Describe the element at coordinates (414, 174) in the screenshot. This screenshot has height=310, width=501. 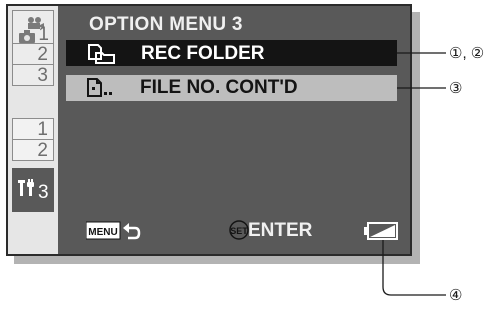
I see `callout-lines` at that location.